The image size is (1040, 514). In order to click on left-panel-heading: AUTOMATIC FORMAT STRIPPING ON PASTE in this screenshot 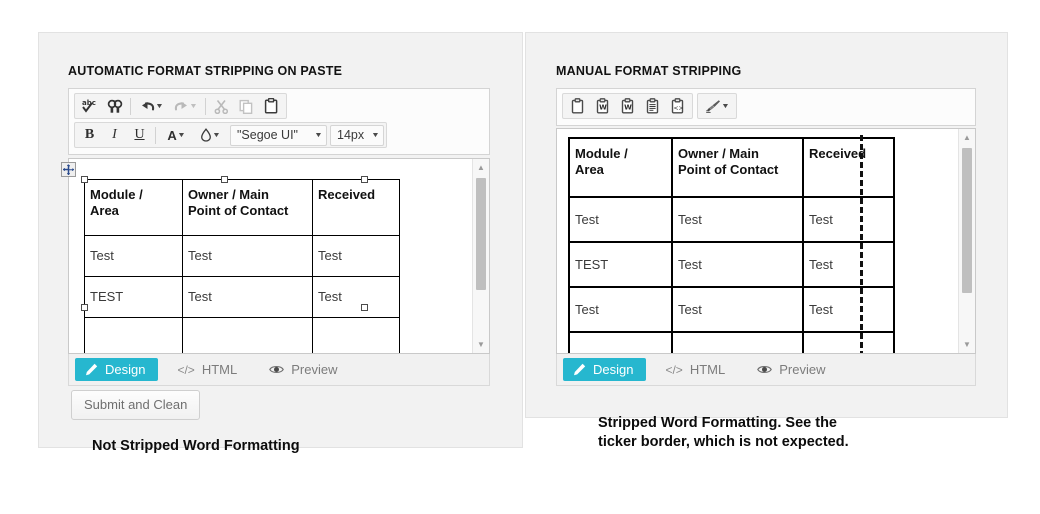, I will do `click(205, 71)`.